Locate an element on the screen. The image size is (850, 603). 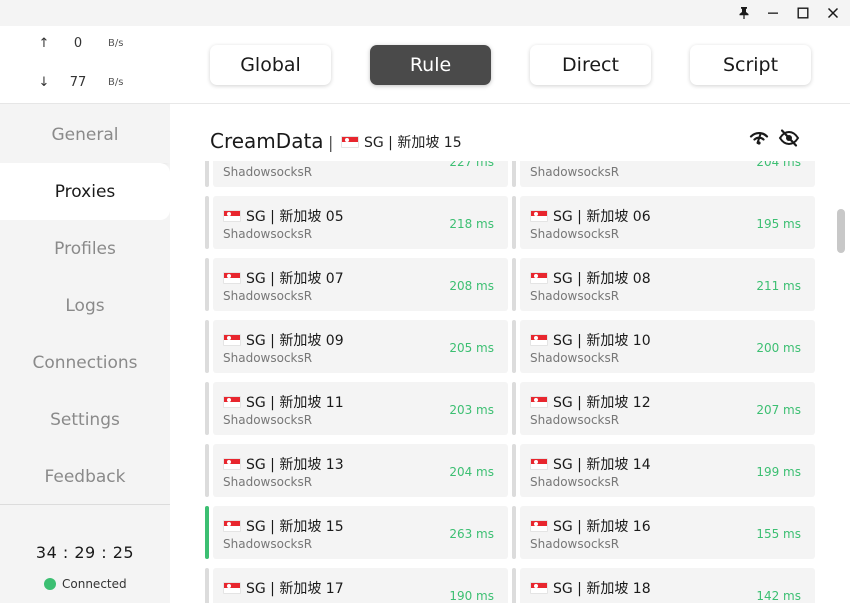
sidebar-item-logs: Logs is located at coordinates (85, 305).